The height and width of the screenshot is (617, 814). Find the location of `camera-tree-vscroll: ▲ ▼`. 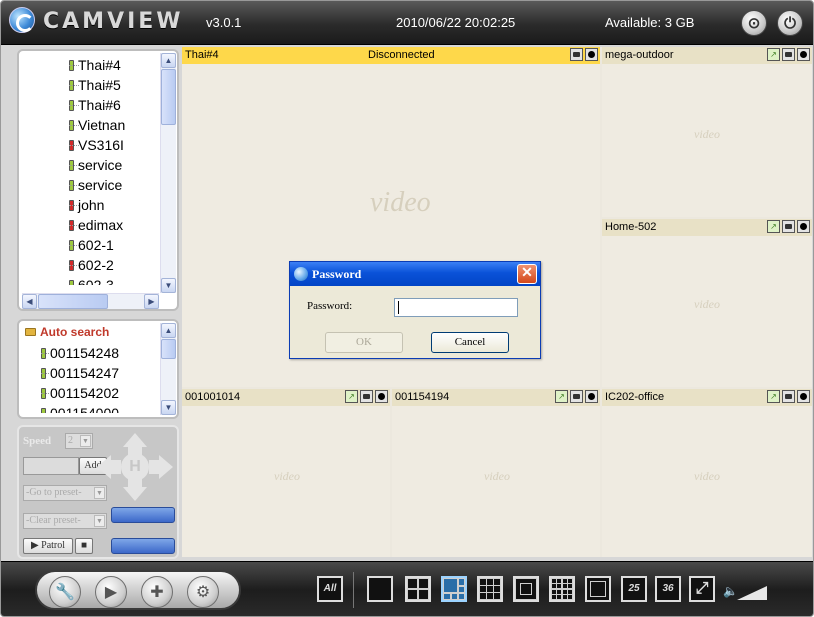

camera-tree-vscroll: ▲ ▼ is located at coordinates (168, 173).